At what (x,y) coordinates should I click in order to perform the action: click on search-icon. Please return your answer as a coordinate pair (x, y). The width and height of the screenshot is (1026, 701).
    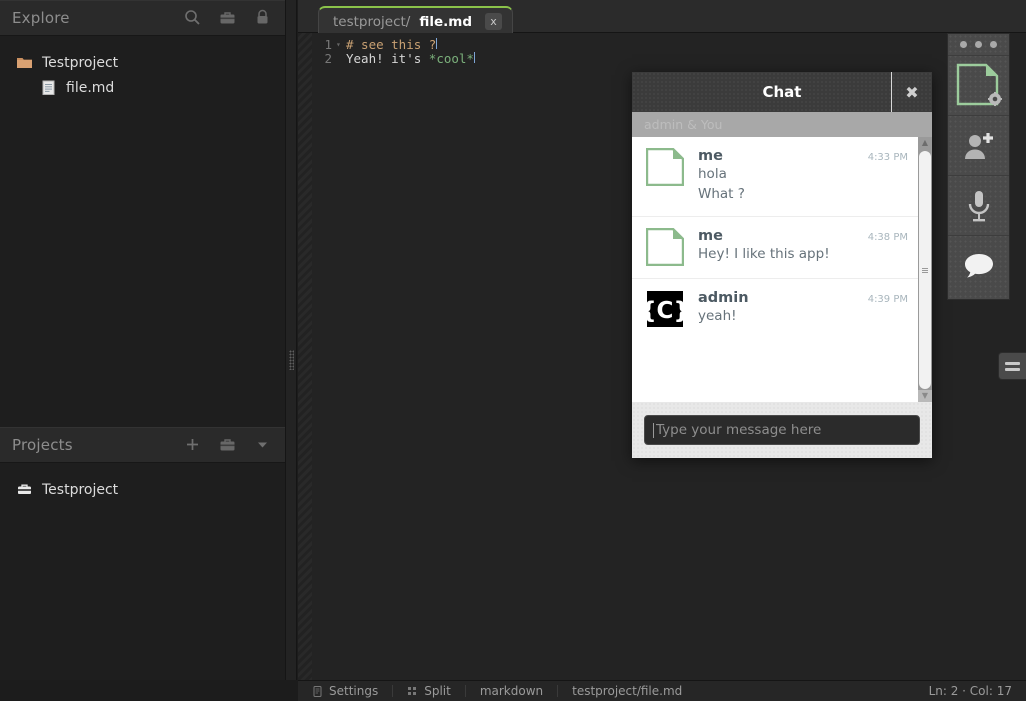
    Looking at the image, I should click on (192, 17).